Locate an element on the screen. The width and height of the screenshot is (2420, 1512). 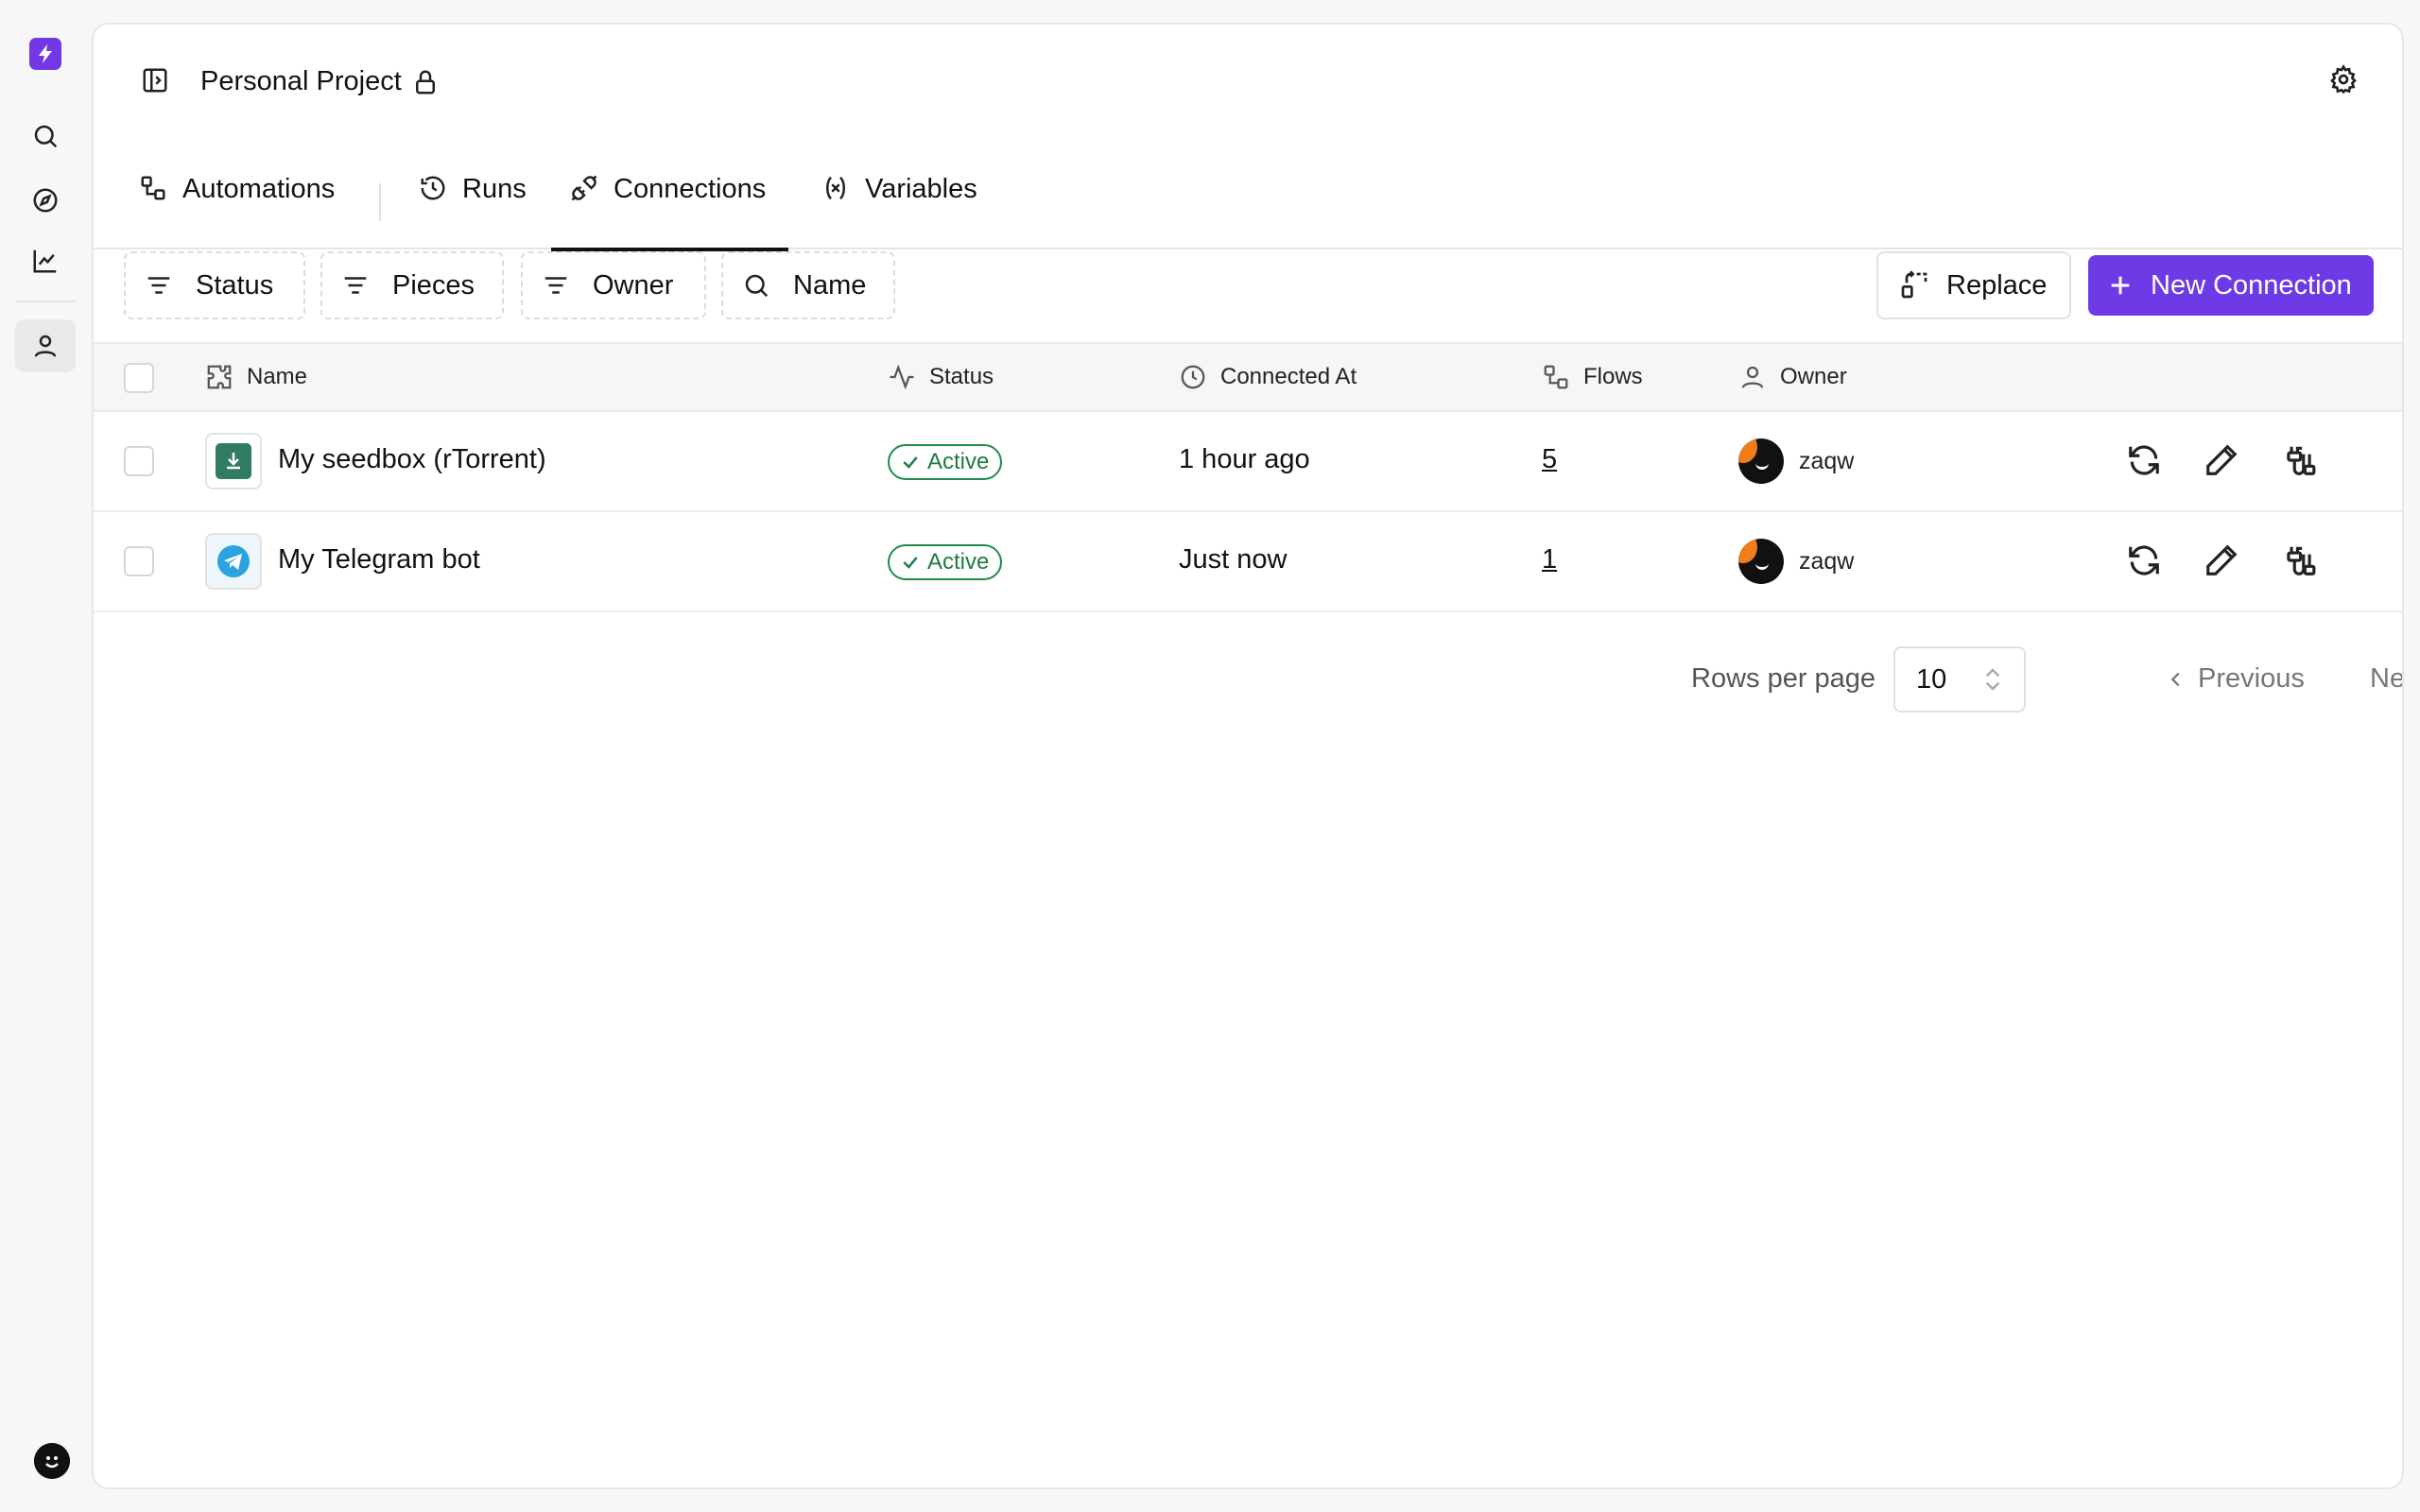
cable-replace-icon is located at coordinates (2301, 460).